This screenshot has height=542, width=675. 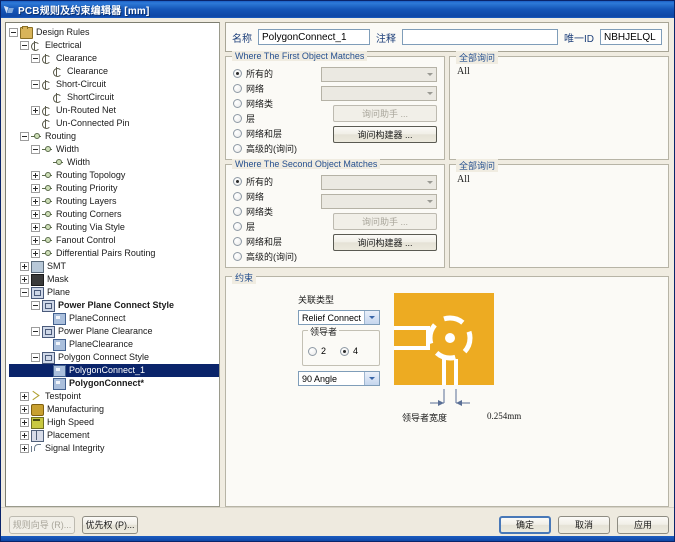 I want to click on name-input: PolygonConnect_1, so click(x=314, y=37).